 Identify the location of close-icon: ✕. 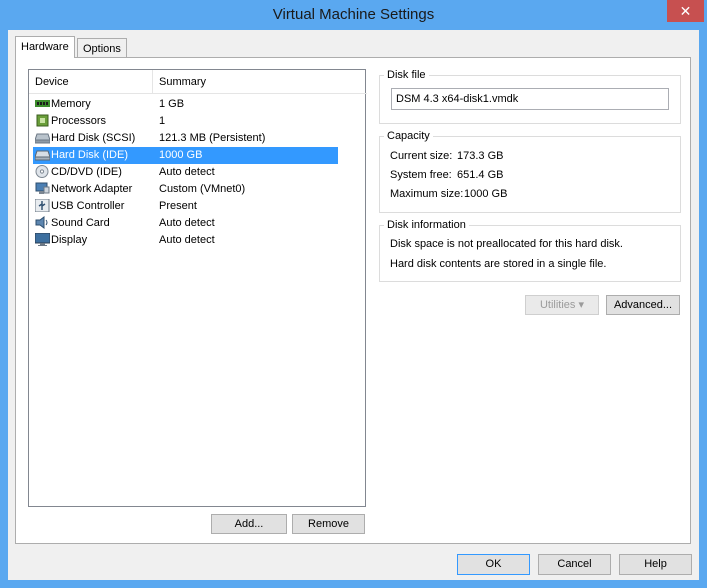
(685, 11).